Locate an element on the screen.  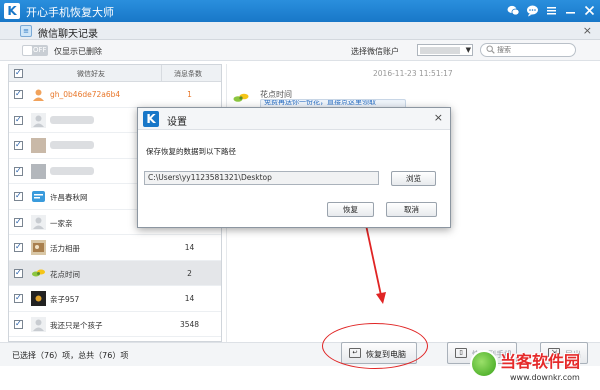
browse-button: 浏览 is located at coordinates (413, 178).